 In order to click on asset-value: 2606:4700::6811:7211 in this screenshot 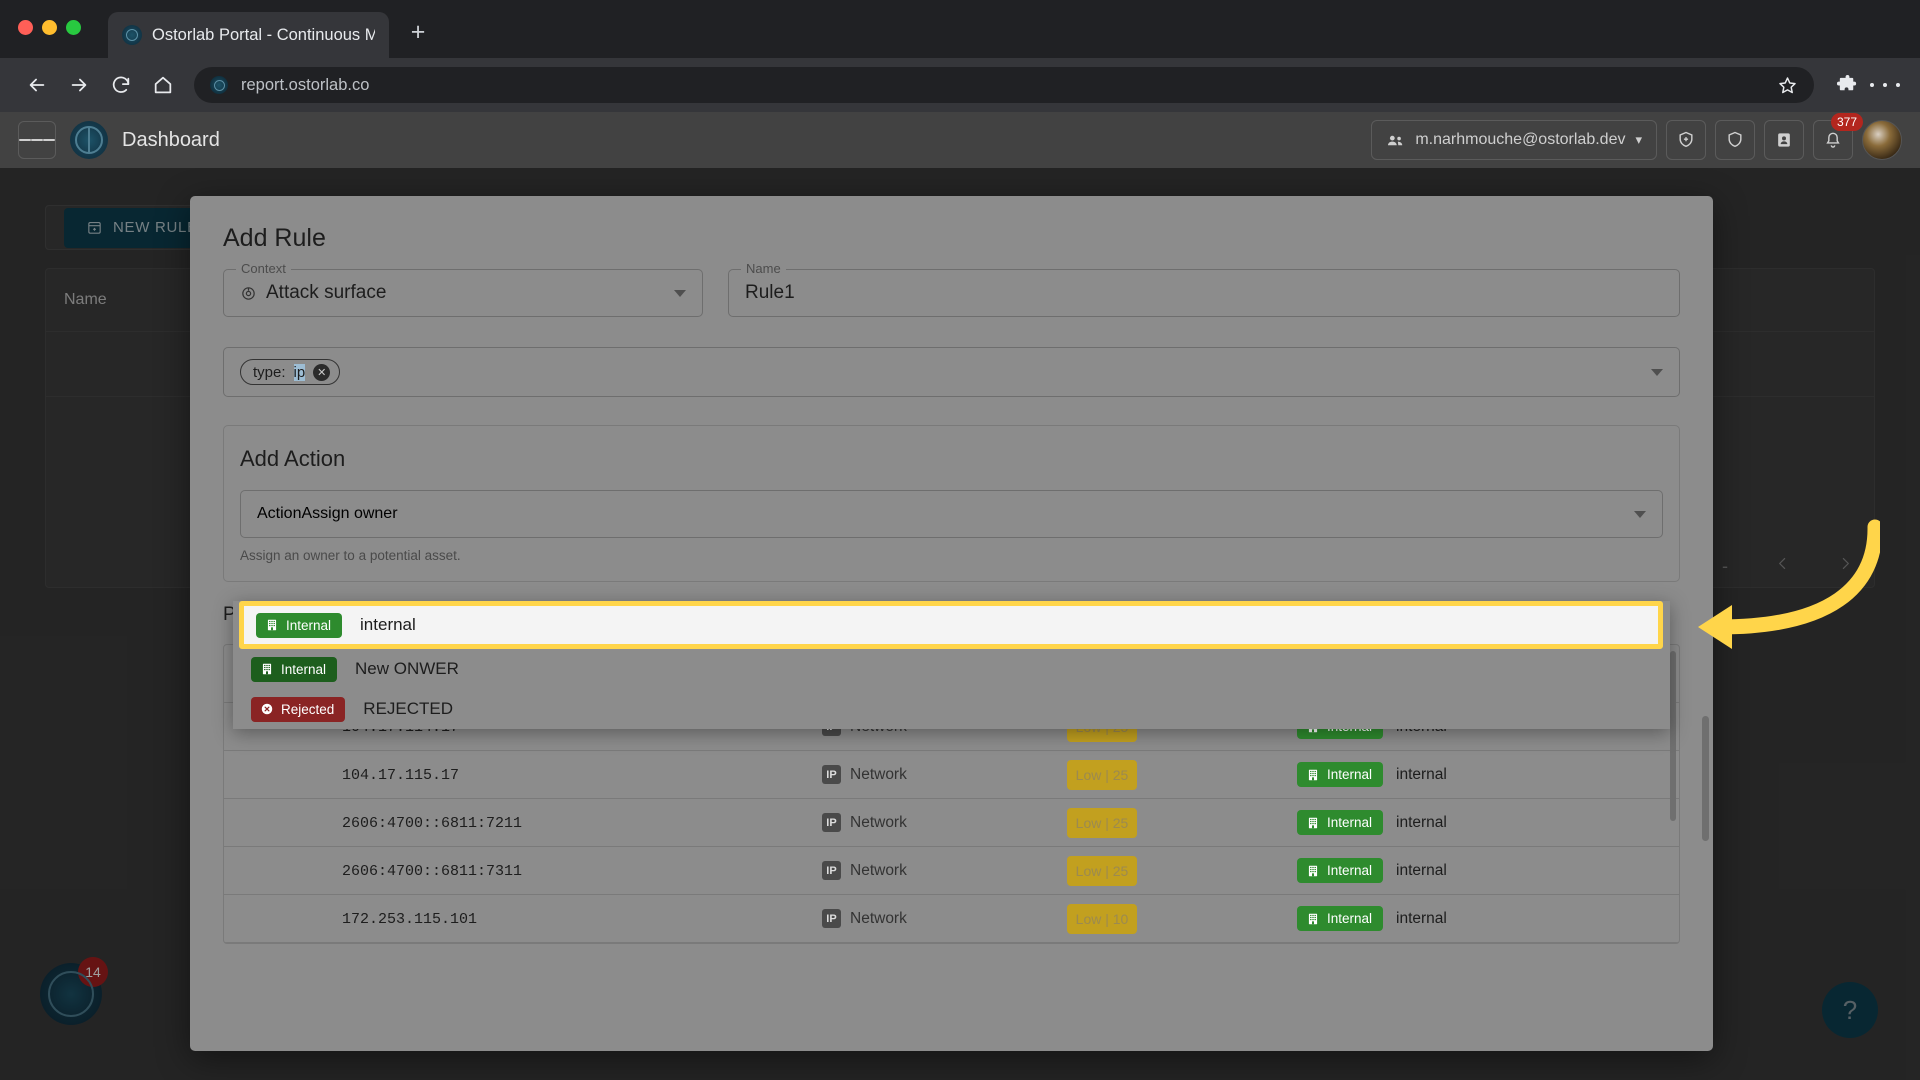, I will do `click(432, 823)`.